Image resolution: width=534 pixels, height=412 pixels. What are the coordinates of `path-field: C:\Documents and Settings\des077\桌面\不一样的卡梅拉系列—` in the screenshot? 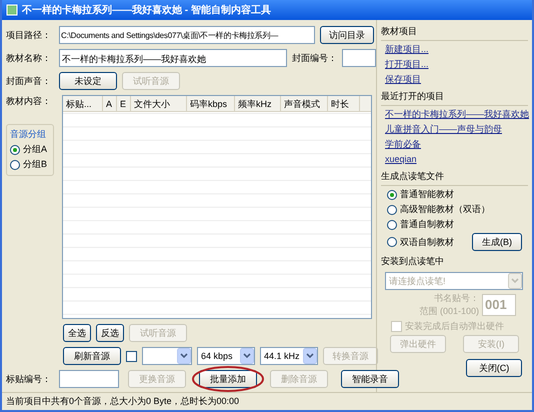 It's located at (187, 35).